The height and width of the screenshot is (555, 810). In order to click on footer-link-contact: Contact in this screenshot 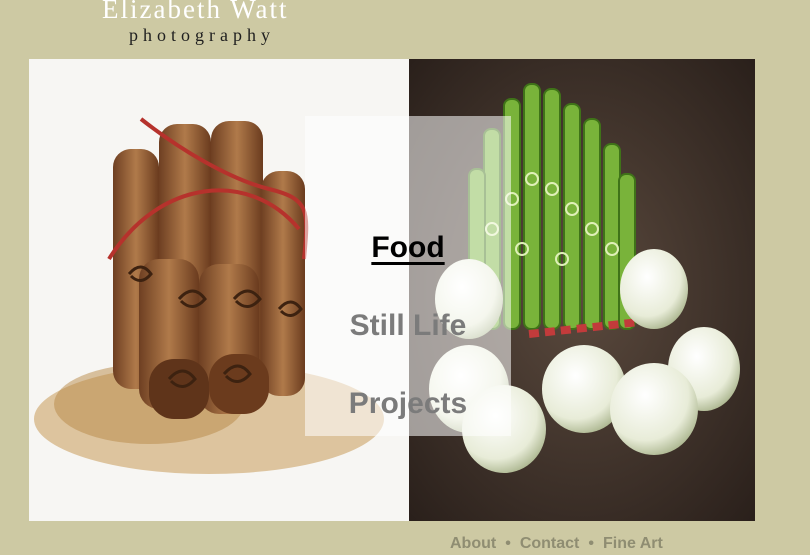, I will do `click(550, 543)`.